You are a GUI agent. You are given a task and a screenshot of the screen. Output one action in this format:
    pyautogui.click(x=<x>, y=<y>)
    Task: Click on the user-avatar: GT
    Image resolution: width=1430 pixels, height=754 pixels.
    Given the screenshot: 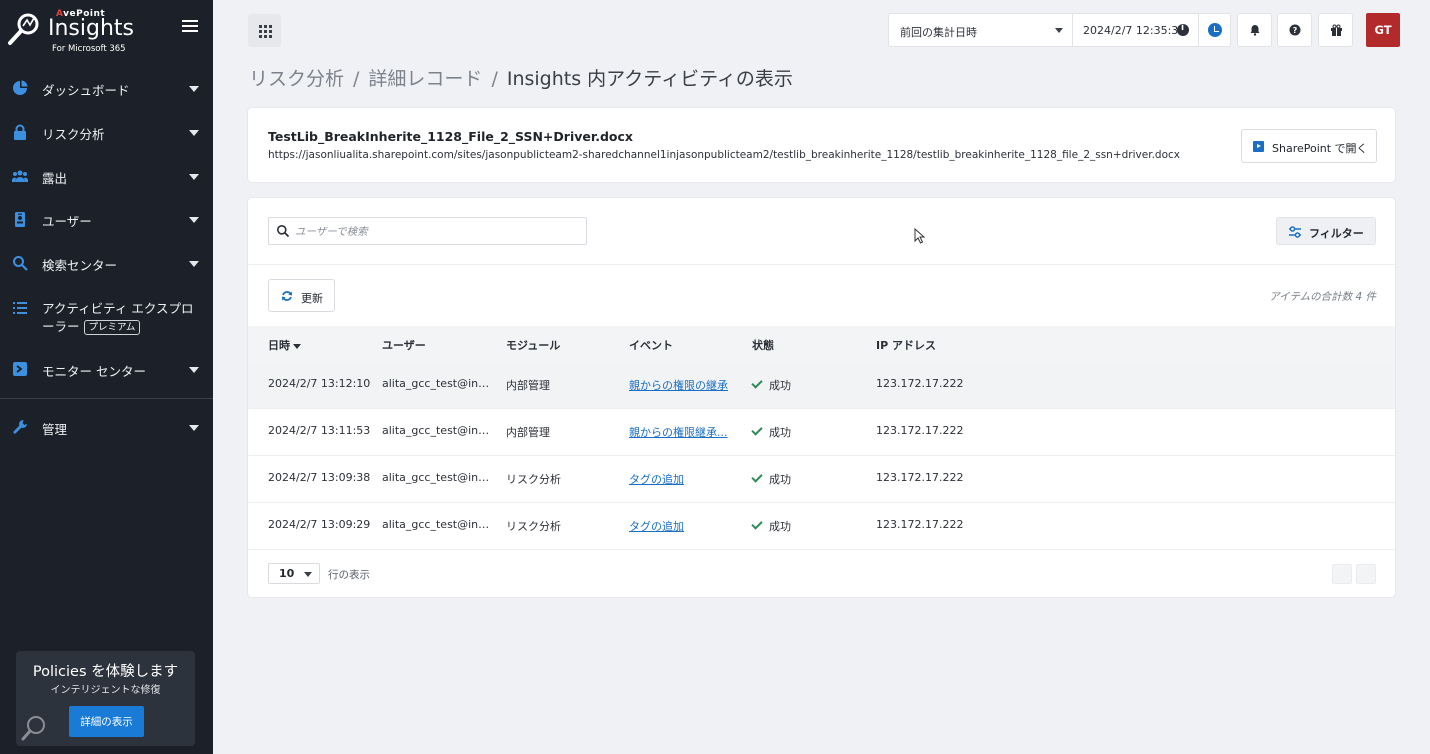 What is the action you would take?
    pyautogui.click(x=1383, y=30)
    